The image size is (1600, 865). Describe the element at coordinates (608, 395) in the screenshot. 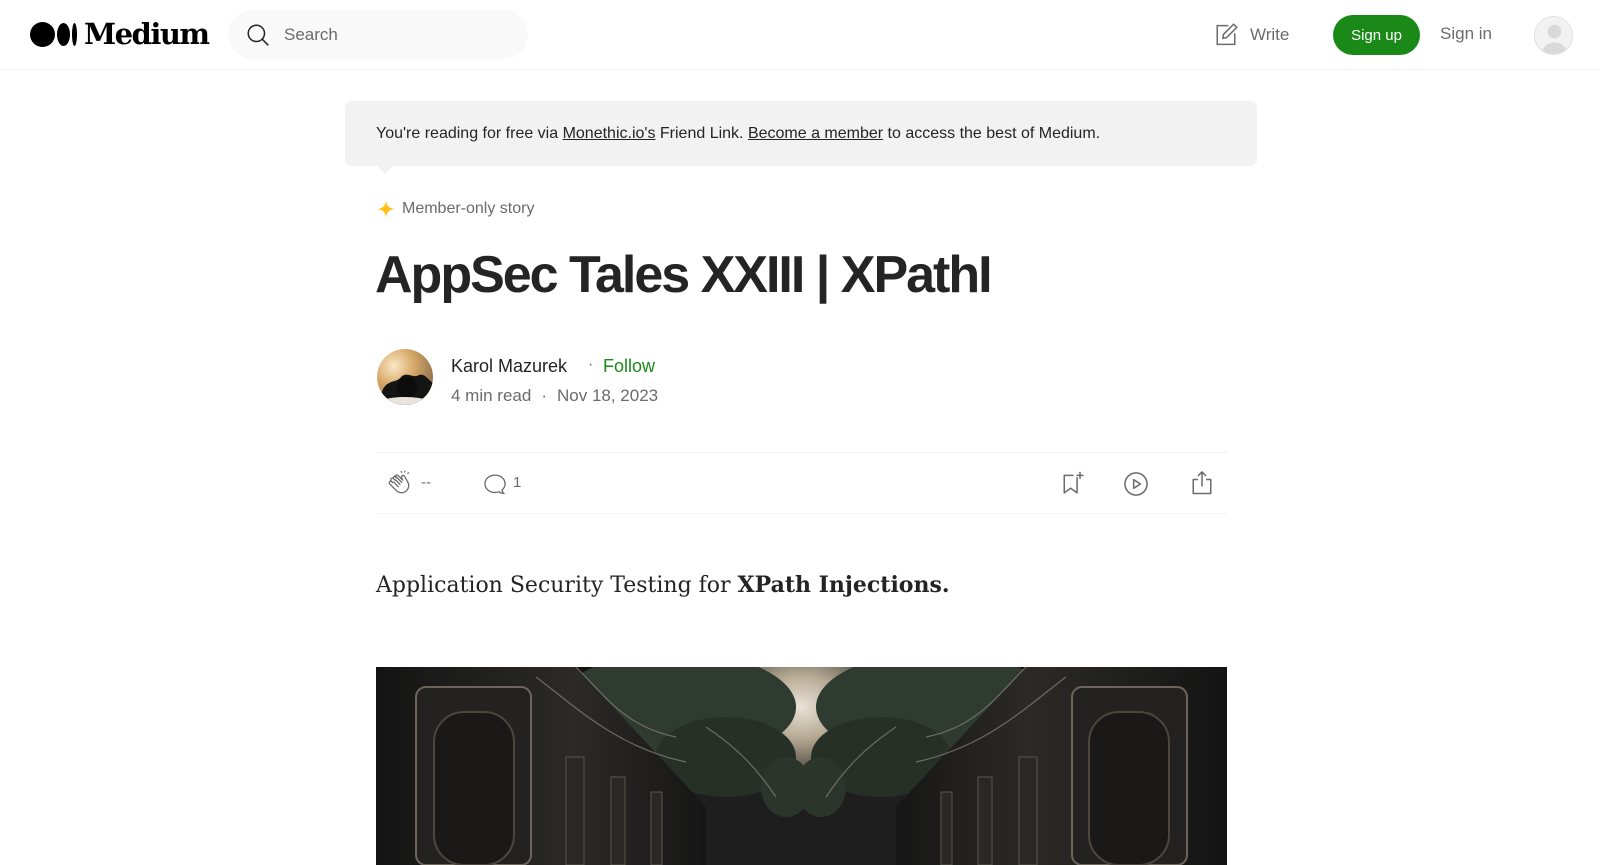

I see `publish-date: Nov 18, 2023` at that location.